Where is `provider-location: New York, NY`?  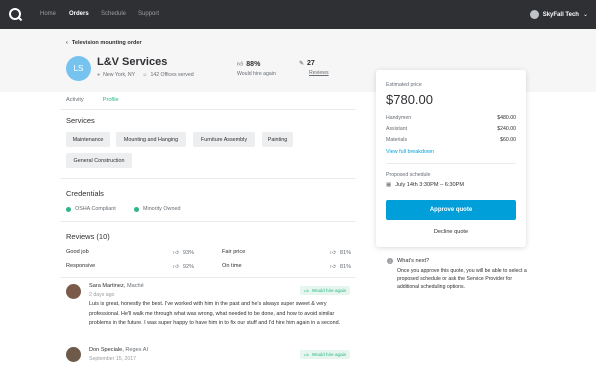
provider-location: New York, NY is located at coordinates (119, 75).